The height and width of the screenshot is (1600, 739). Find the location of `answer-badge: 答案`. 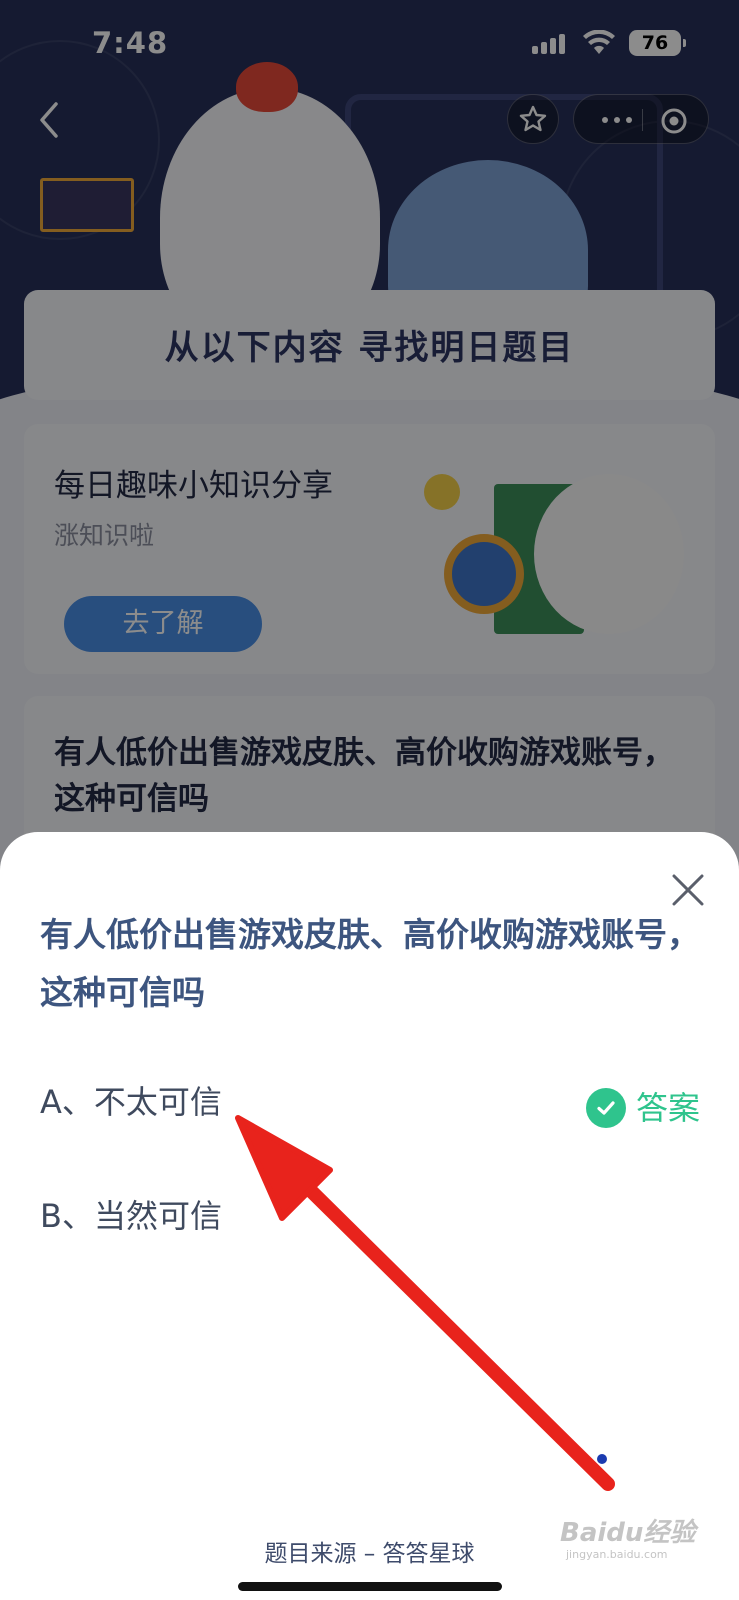

answer-badge: 答案 is located at coordinates (642, 1108).